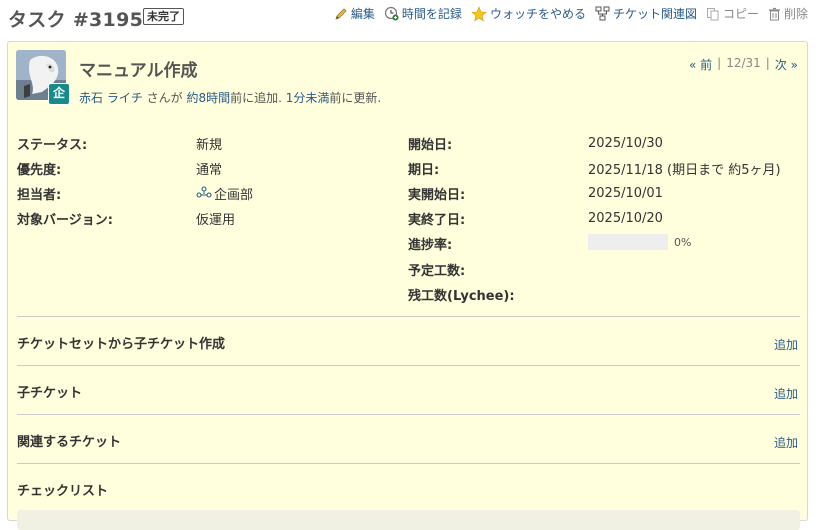 This screenshot has height=530, width=820. What do you see at coordinates (164, 98) in the screenshot?
I see `author-san: さんが` at bounding box center [164, 98].